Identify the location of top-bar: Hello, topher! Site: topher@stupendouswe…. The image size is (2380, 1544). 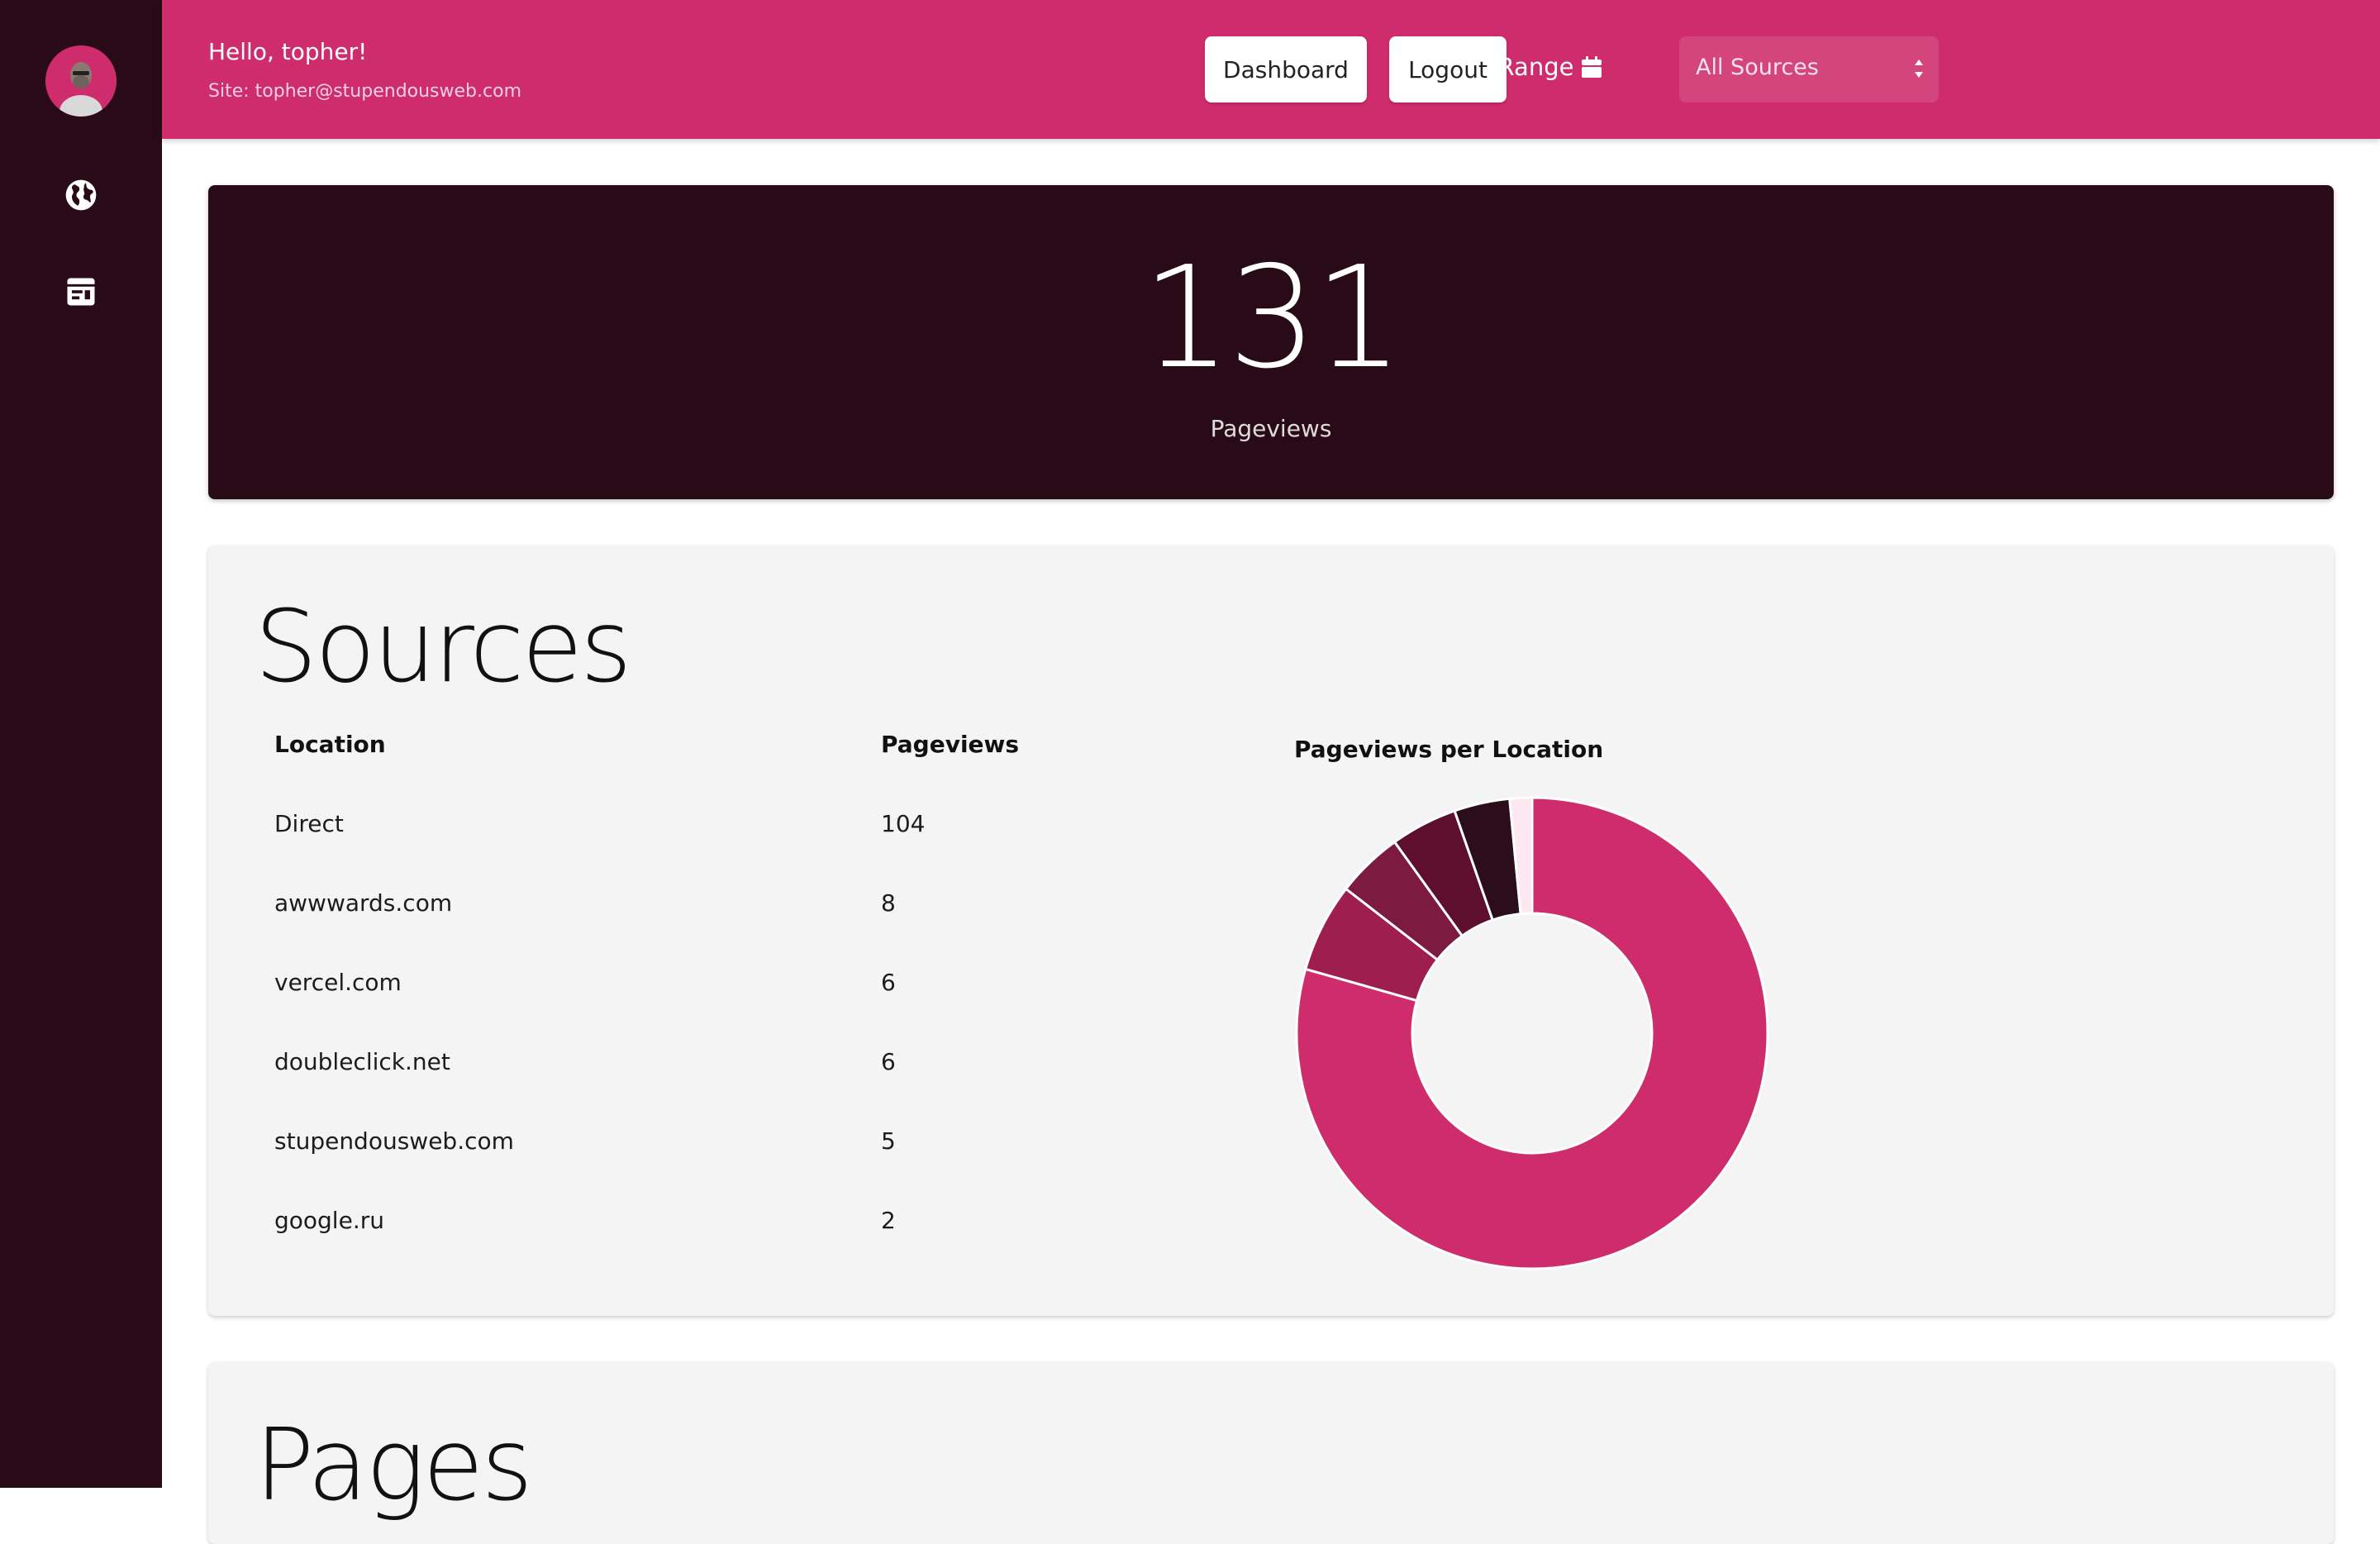
(1271, 69).